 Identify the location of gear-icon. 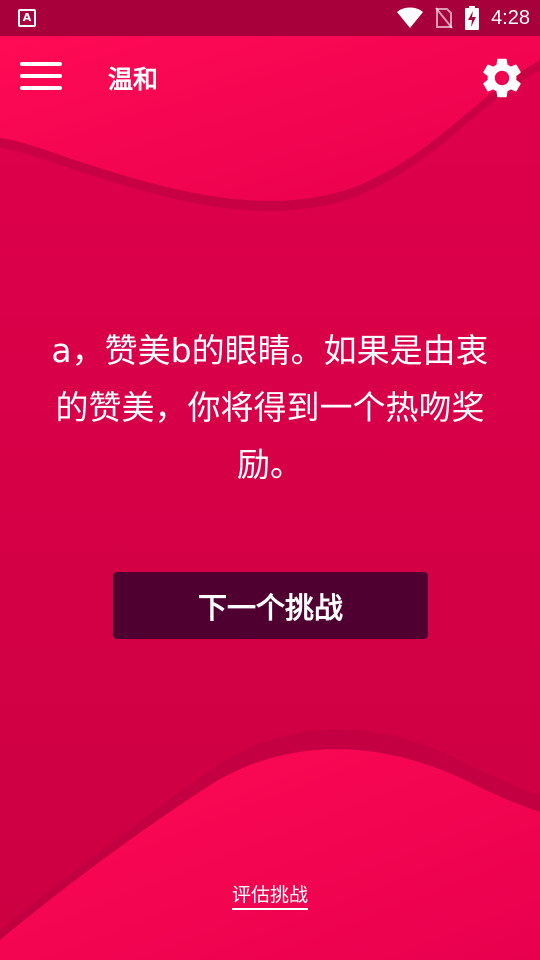
(502, 78).